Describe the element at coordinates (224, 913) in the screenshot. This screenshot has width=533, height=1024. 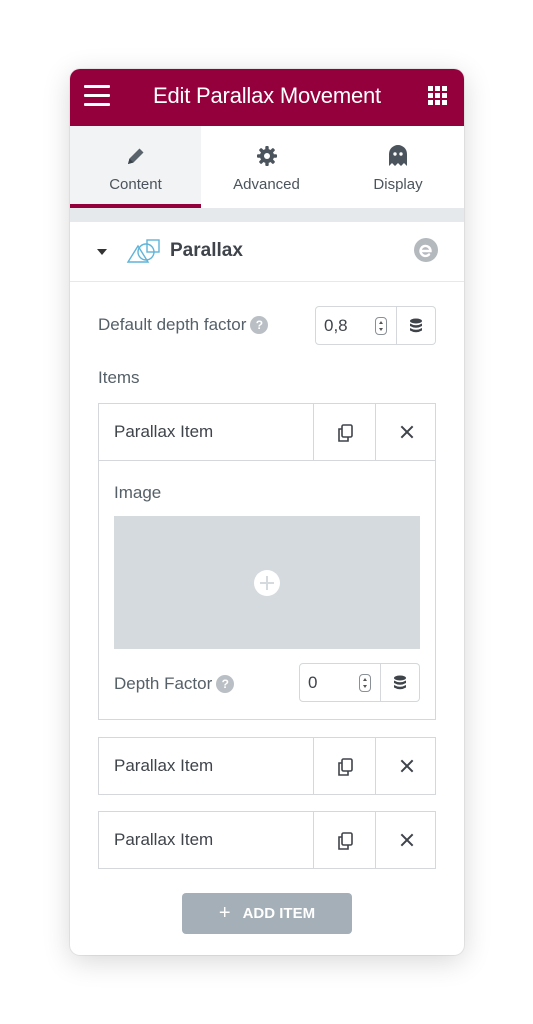
I see `plus-icon: +` at that location.